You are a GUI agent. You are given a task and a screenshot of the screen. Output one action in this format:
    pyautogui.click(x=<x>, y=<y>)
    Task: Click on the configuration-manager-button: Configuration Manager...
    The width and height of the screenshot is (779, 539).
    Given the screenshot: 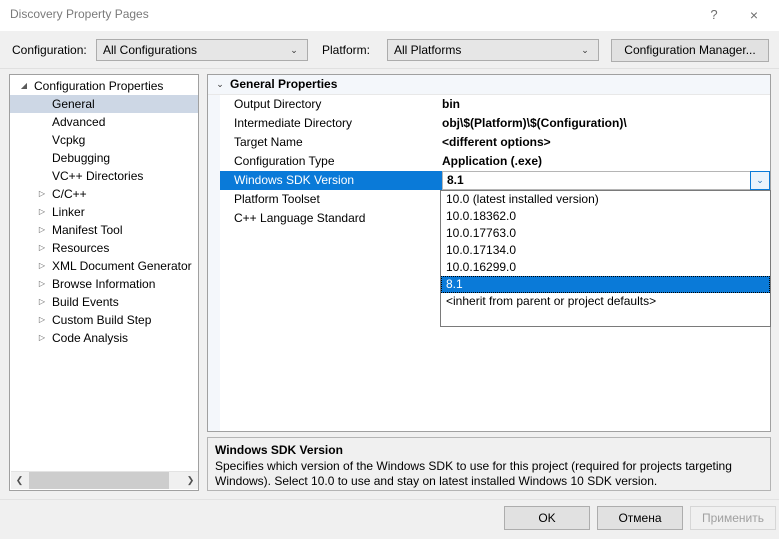 What is the action you would take?
    pyautogui.click(x=690, y=50)
    